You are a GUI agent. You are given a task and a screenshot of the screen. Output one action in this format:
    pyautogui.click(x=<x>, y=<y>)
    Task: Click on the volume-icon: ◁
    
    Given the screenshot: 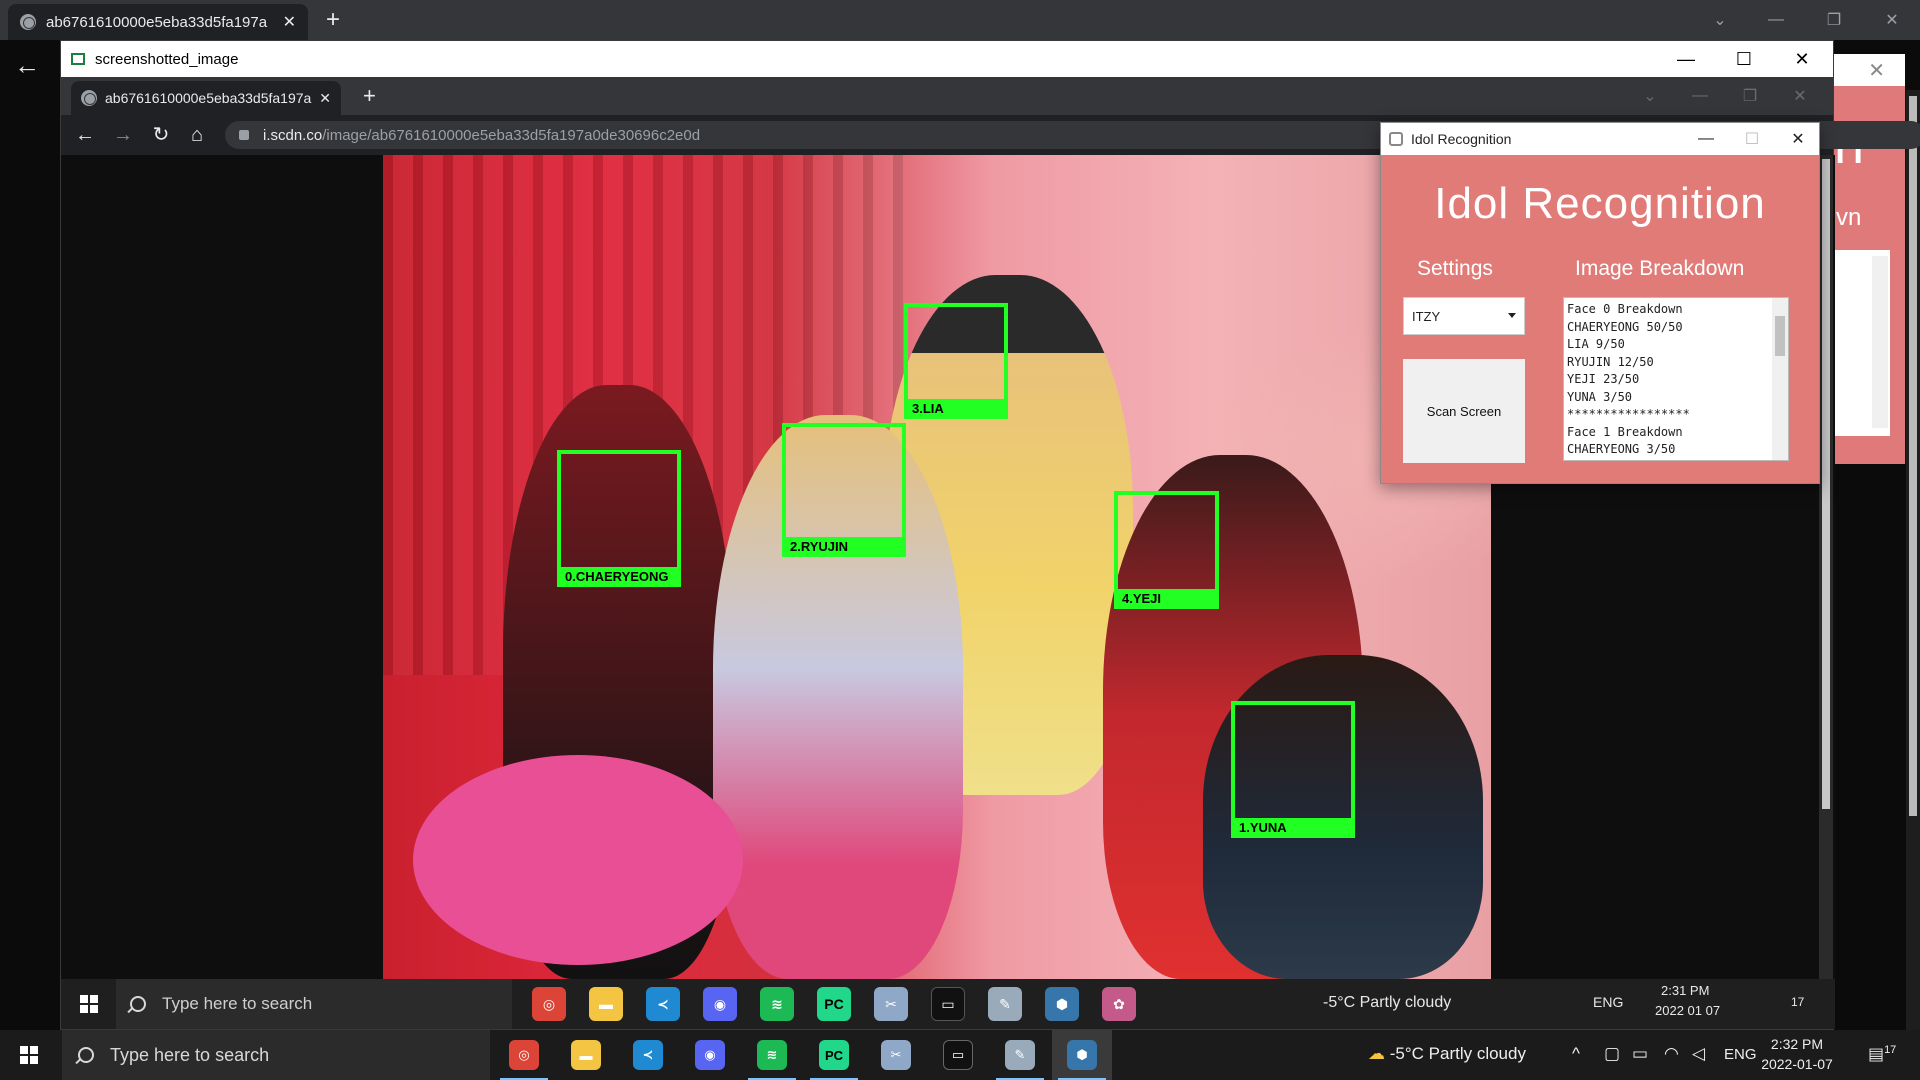 What is the action you would take?
    pyautogui.click(x=1698, y=1054)
    